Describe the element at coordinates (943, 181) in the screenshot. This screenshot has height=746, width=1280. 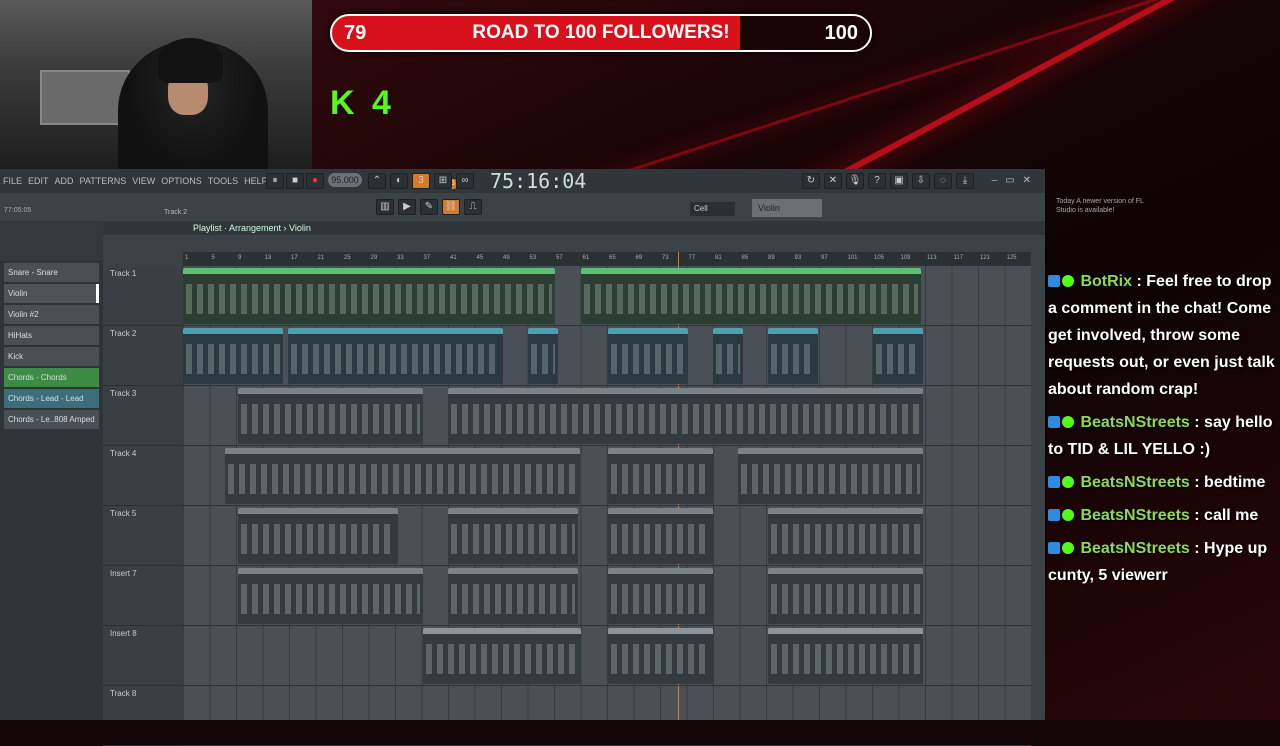
I see `chat-icon: ◌` at that location.